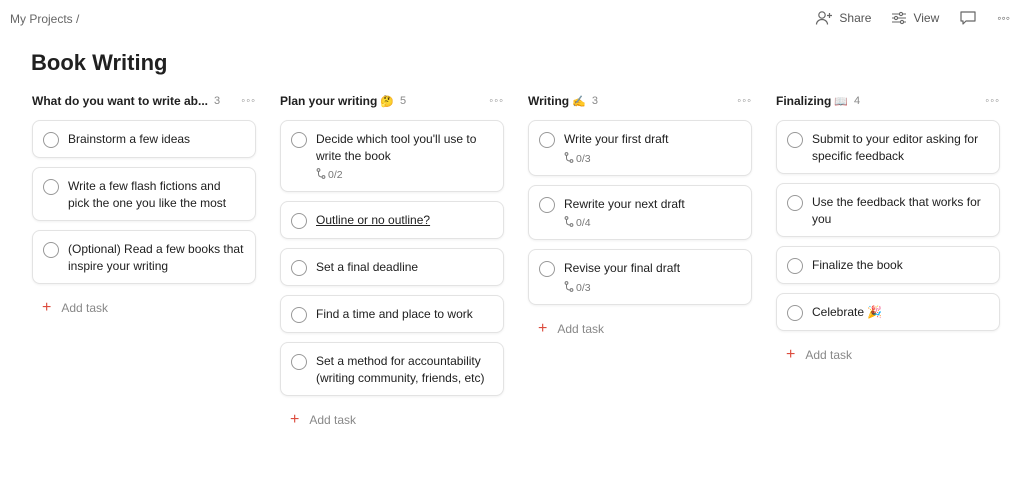 This screenshot has height=502, width=1024. Describe the element at coordinates (915, 18) in the screenshot. I see `view-button: View` at that location.